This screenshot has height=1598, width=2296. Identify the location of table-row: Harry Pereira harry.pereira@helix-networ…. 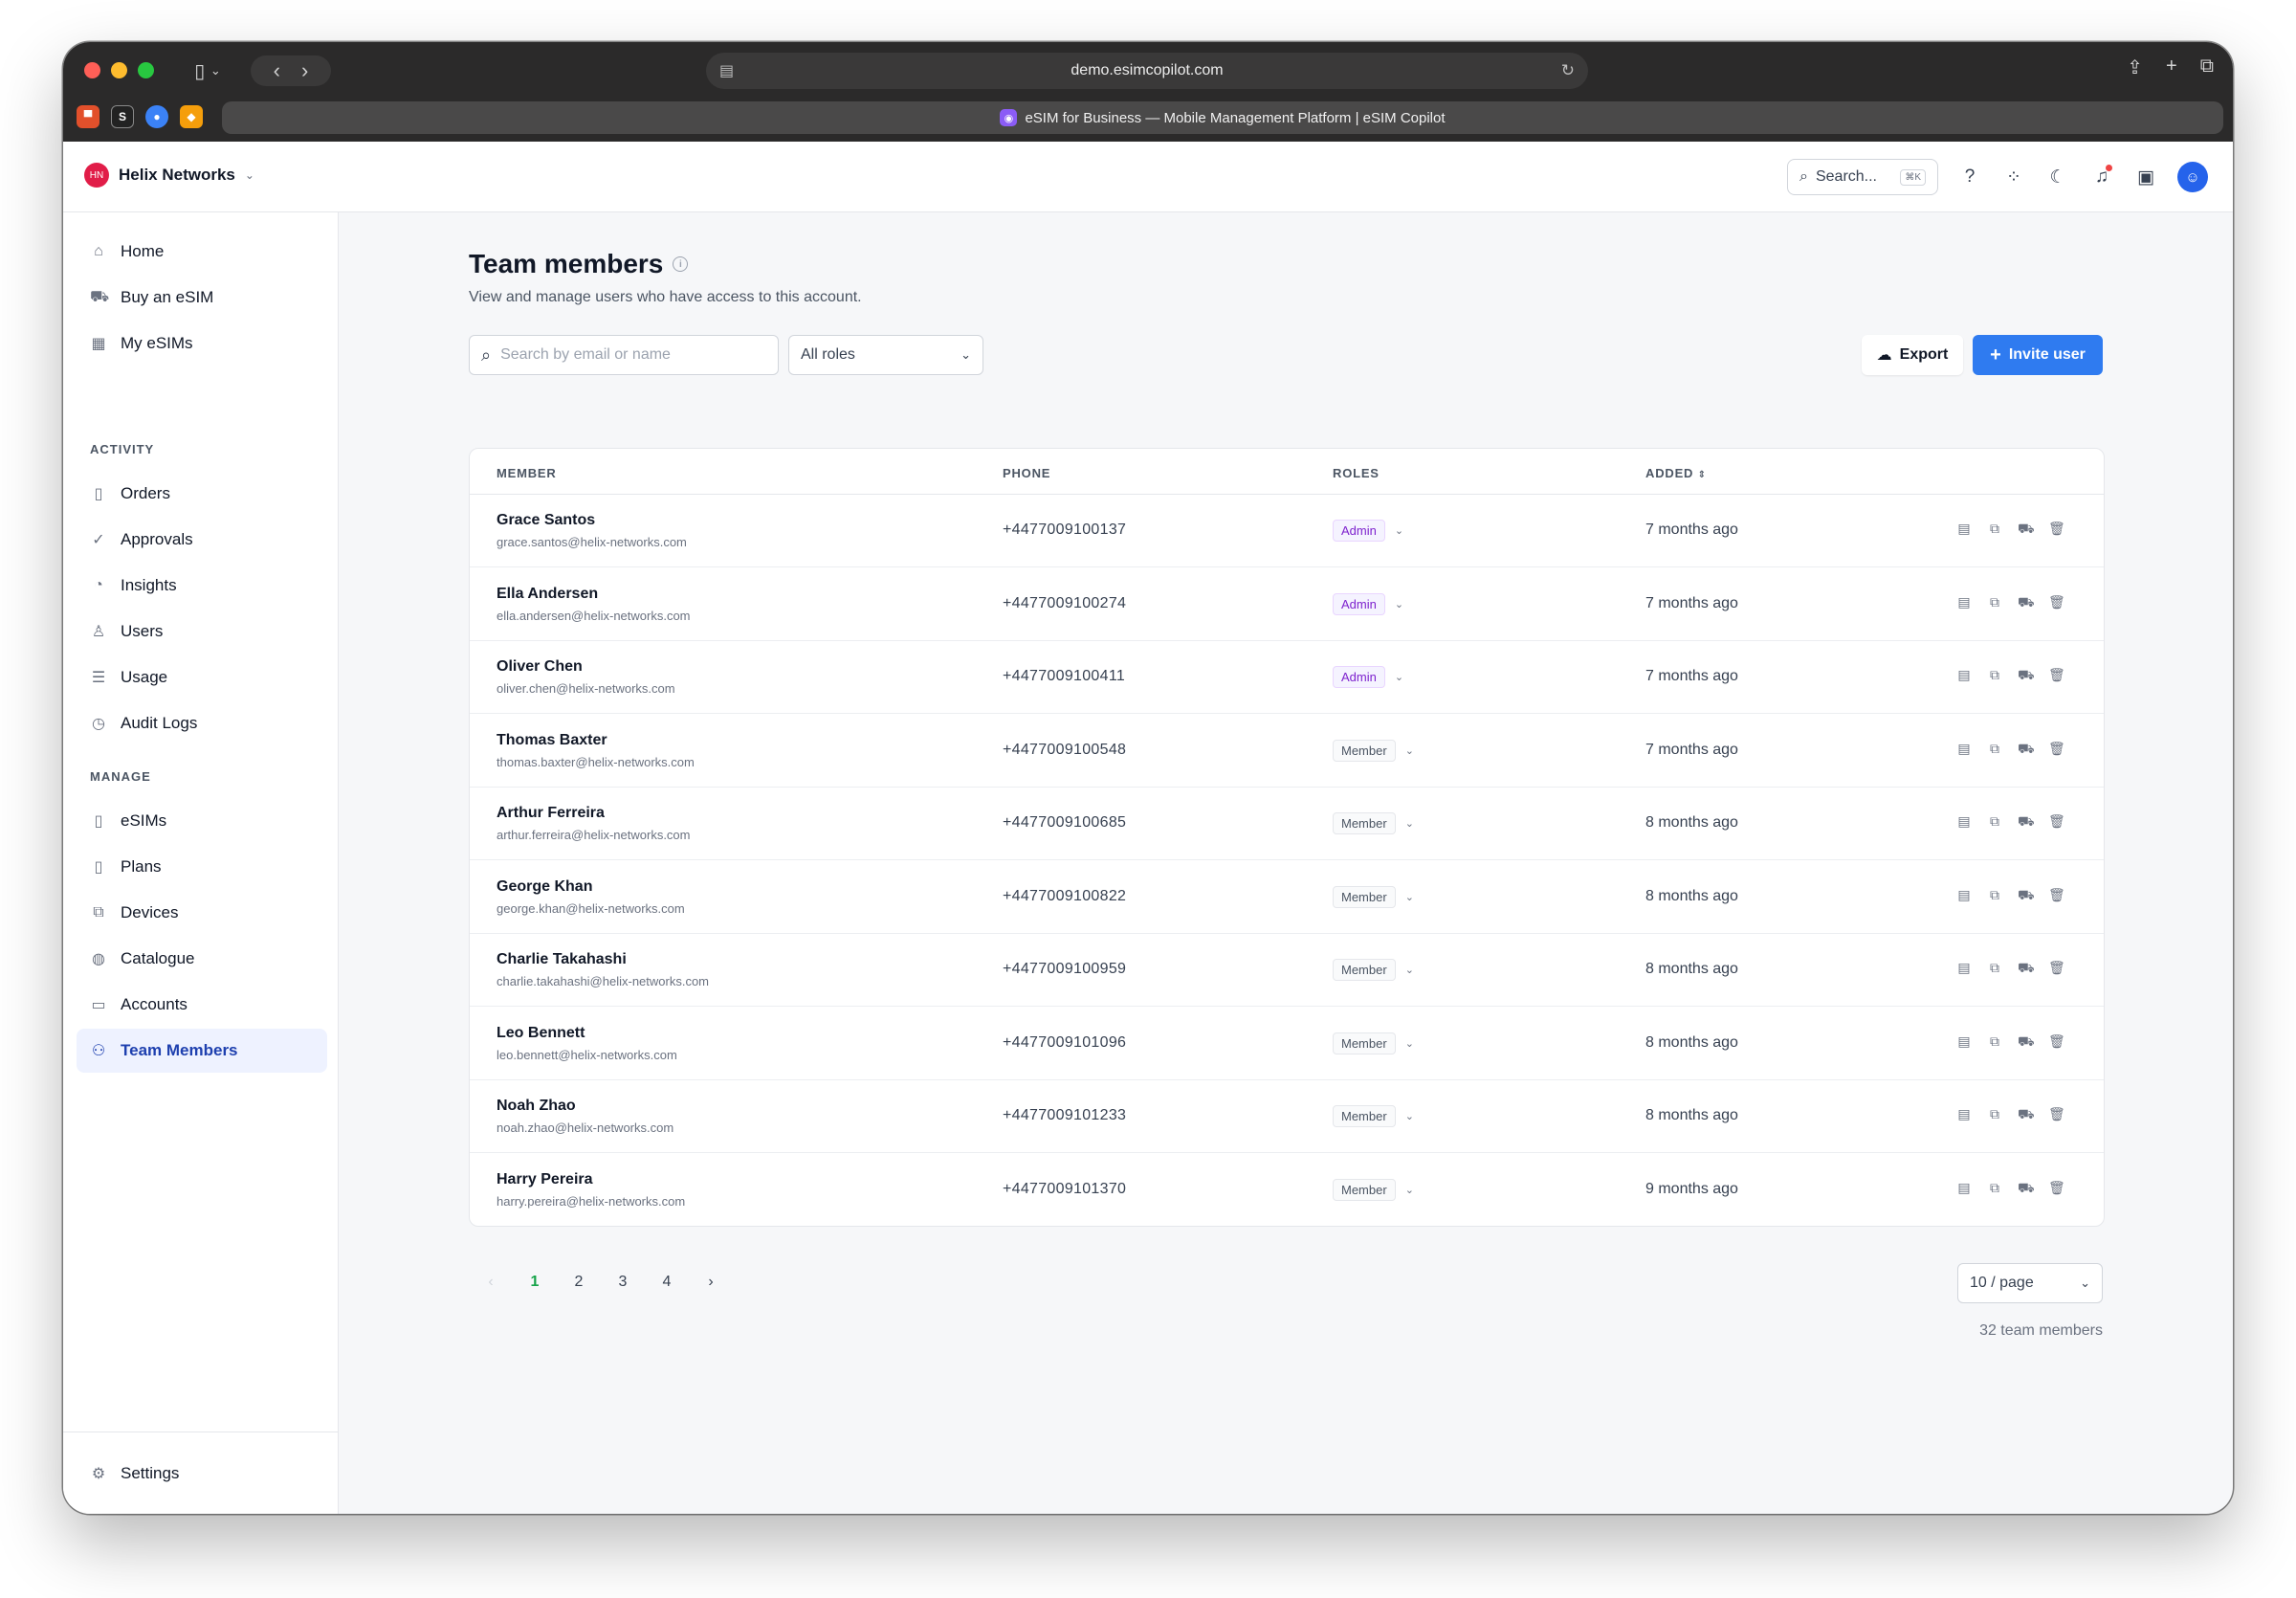
(1287, 1190).